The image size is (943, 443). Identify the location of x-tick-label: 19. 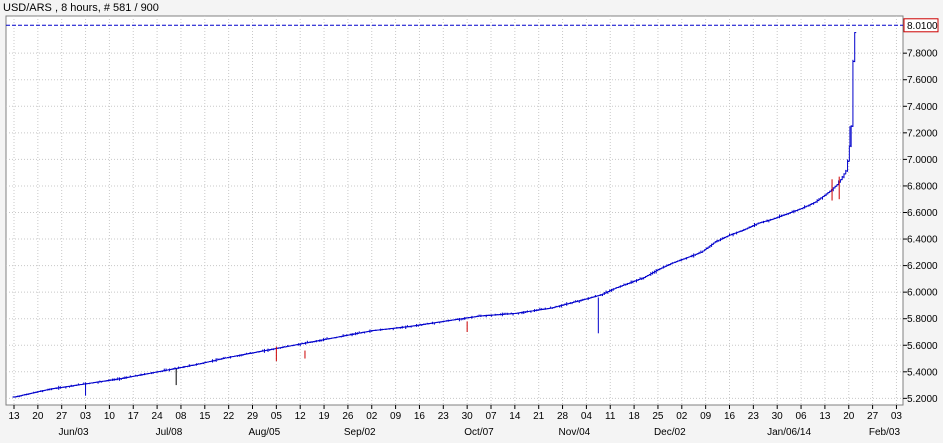
(324, 416).